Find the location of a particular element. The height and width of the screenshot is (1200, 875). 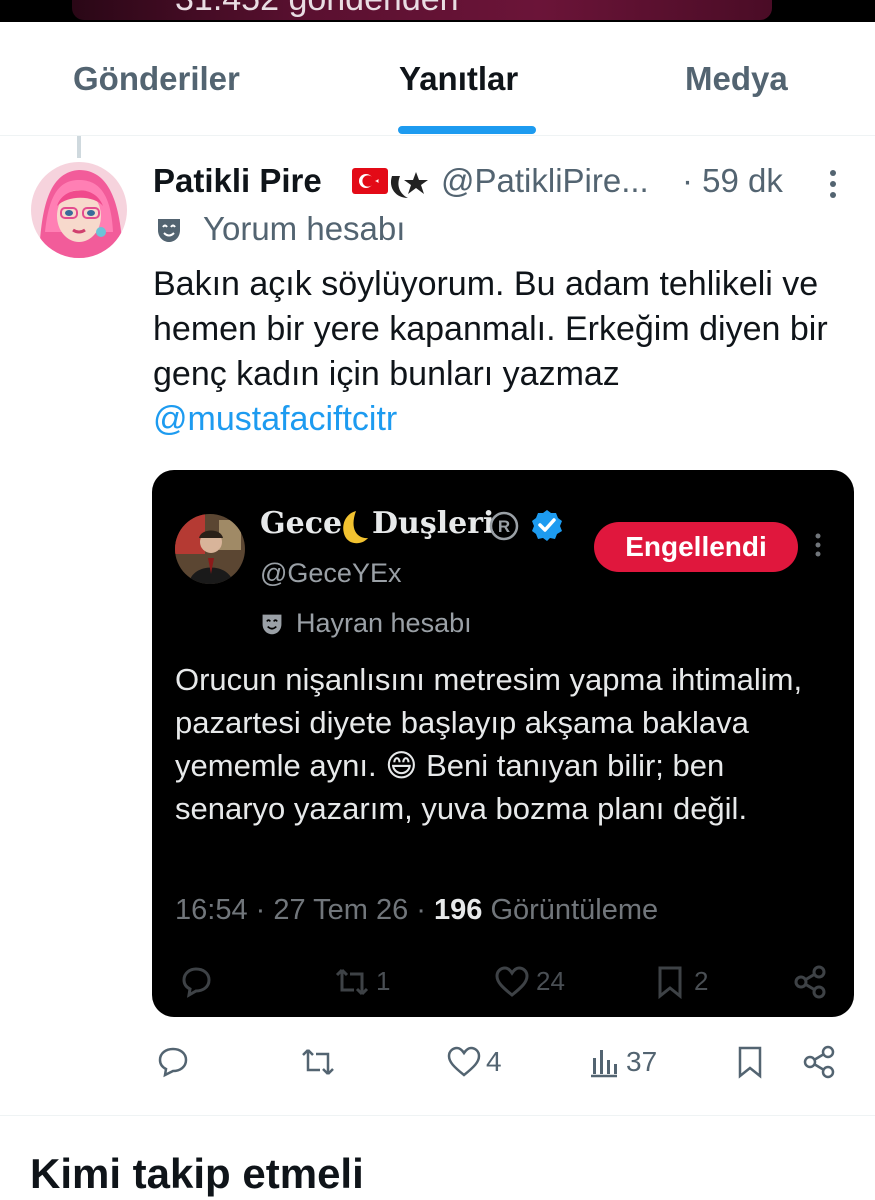

quoted-display-name-rest: Duşleri is located at coordinates (433, 523).